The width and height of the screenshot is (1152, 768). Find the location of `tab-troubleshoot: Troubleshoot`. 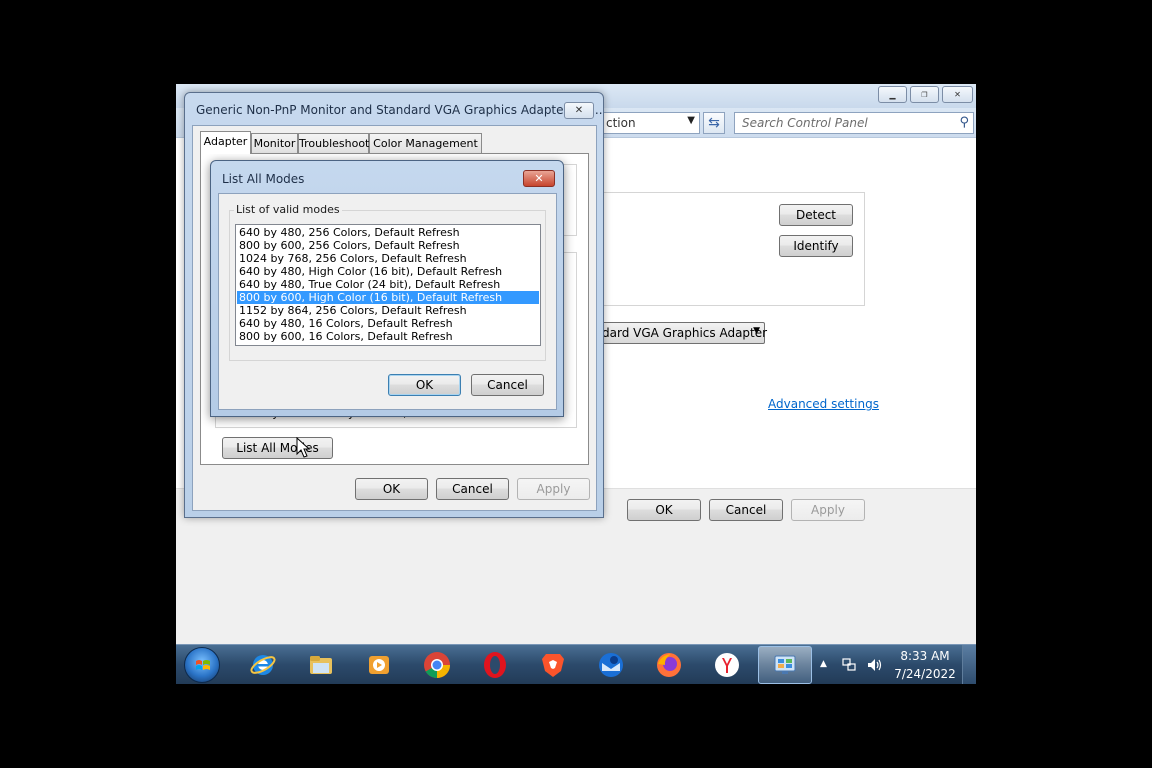

tab-troubleshoot: Troubleshoot is located at coordinates (333, 143).